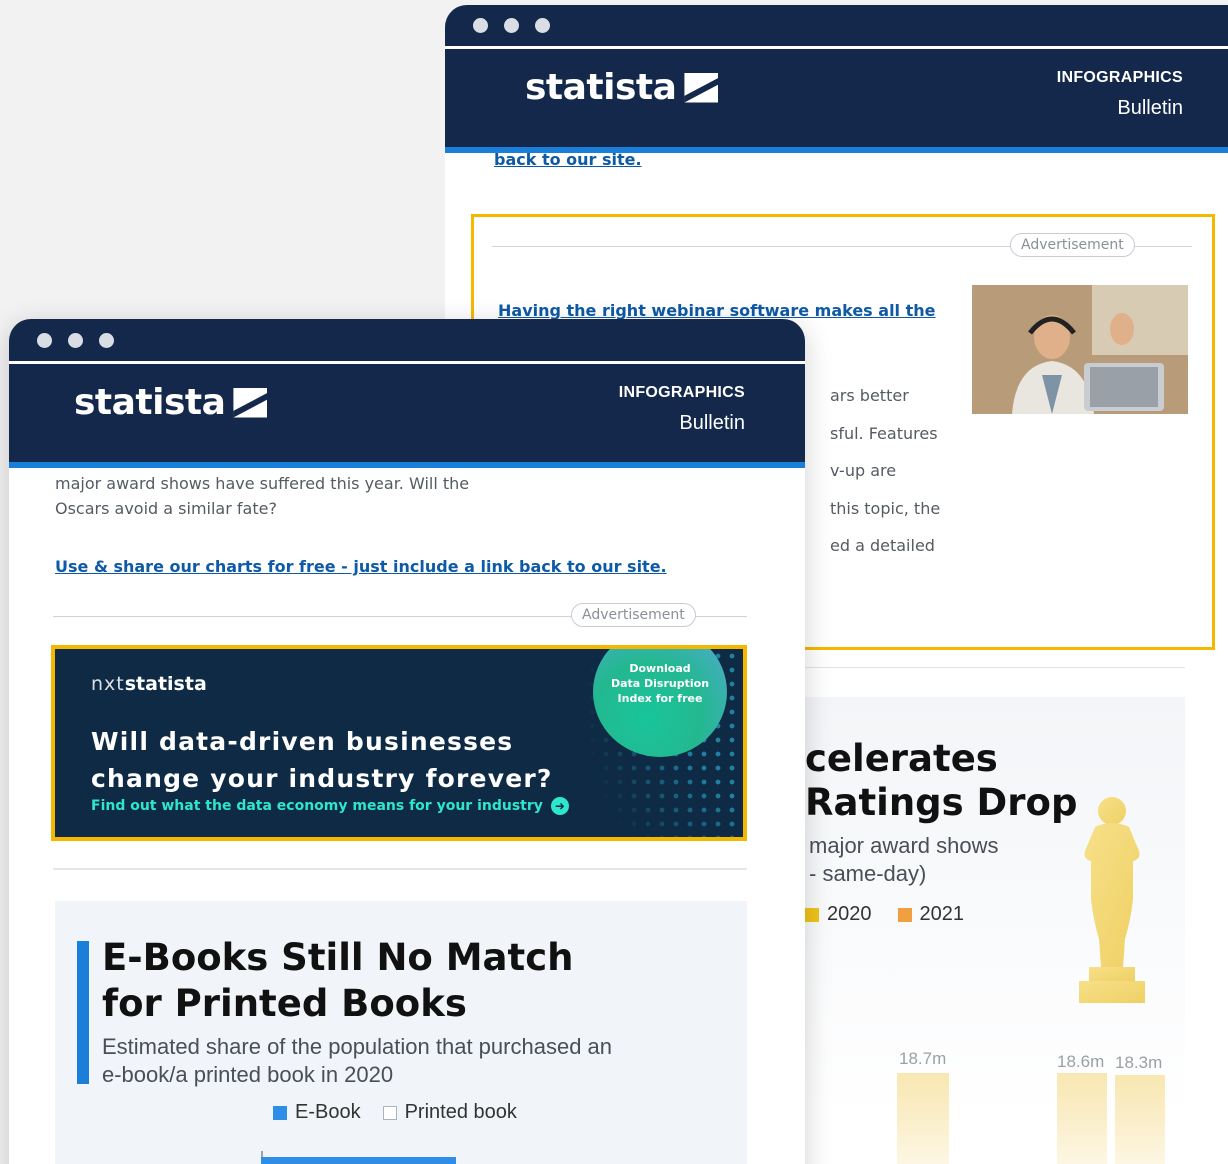  Describe the element at coordinates (166, 508) in the screenshot. I see `intro-line: Oscars avoid a similar fate?` at that location.